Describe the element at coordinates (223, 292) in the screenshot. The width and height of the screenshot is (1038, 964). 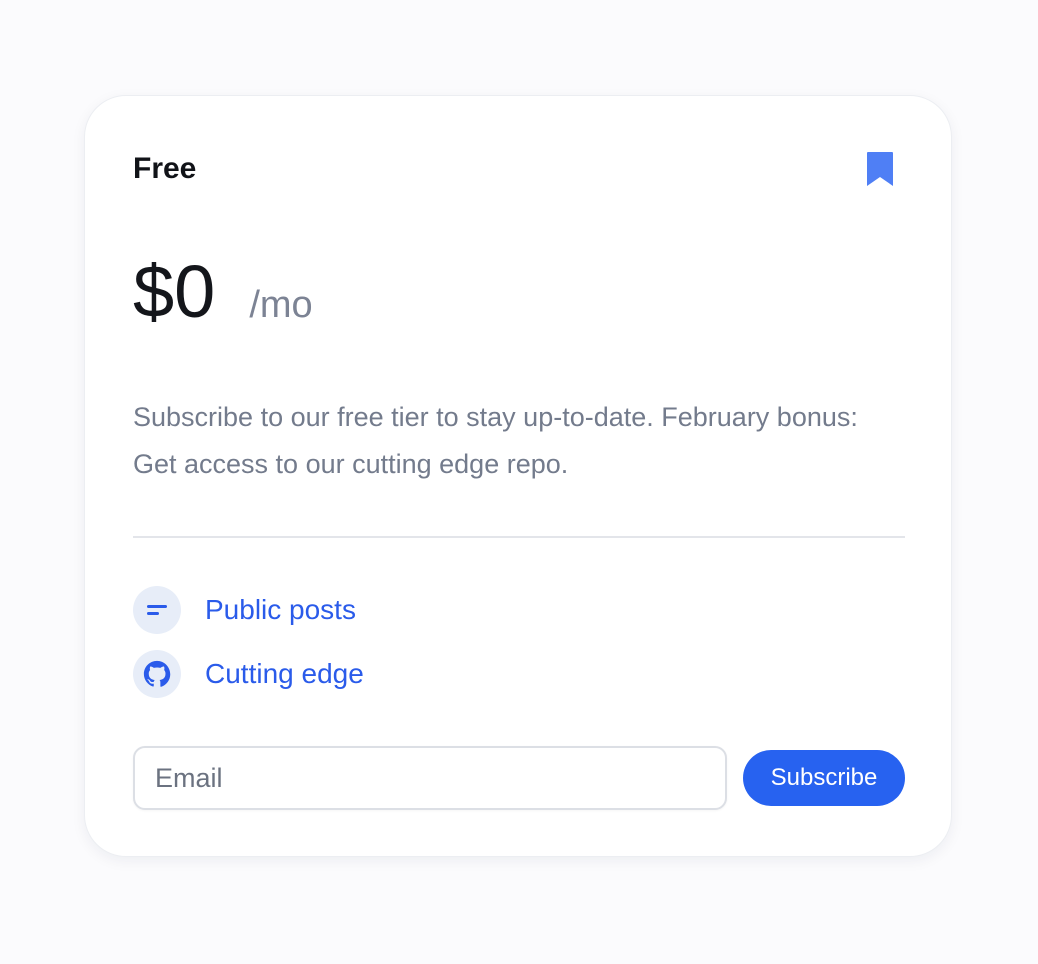
I see `price-row: $0 /mo` at that location.